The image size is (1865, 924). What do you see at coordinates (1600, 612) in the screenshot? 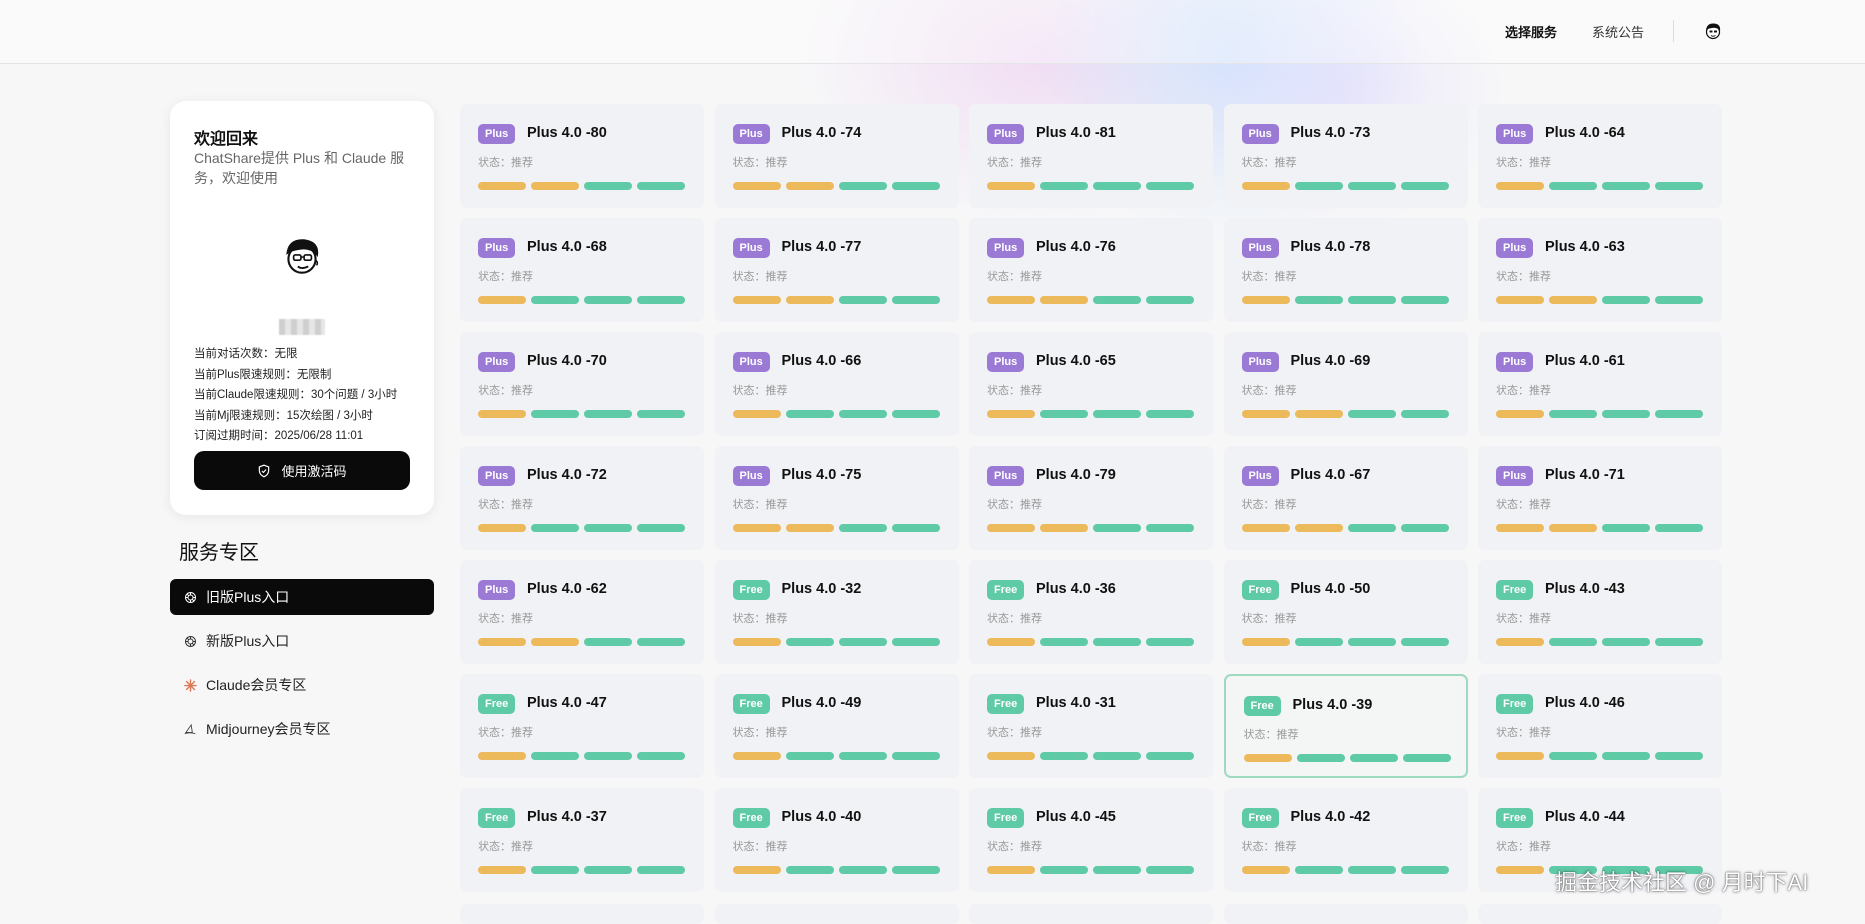
I see `service-card: Free Plus 4.0 -43 状态：推荐` at bounding box center [1600, 612].